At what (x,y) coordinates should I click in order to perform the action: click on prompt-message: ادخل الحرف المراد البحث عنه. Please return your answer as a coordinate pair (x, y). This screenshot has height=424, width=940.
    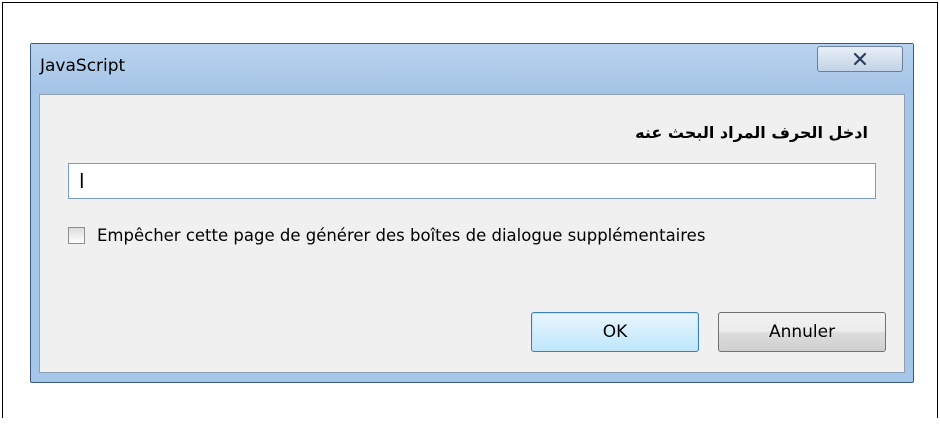
    Looking at the image, I should click on (751, 132).